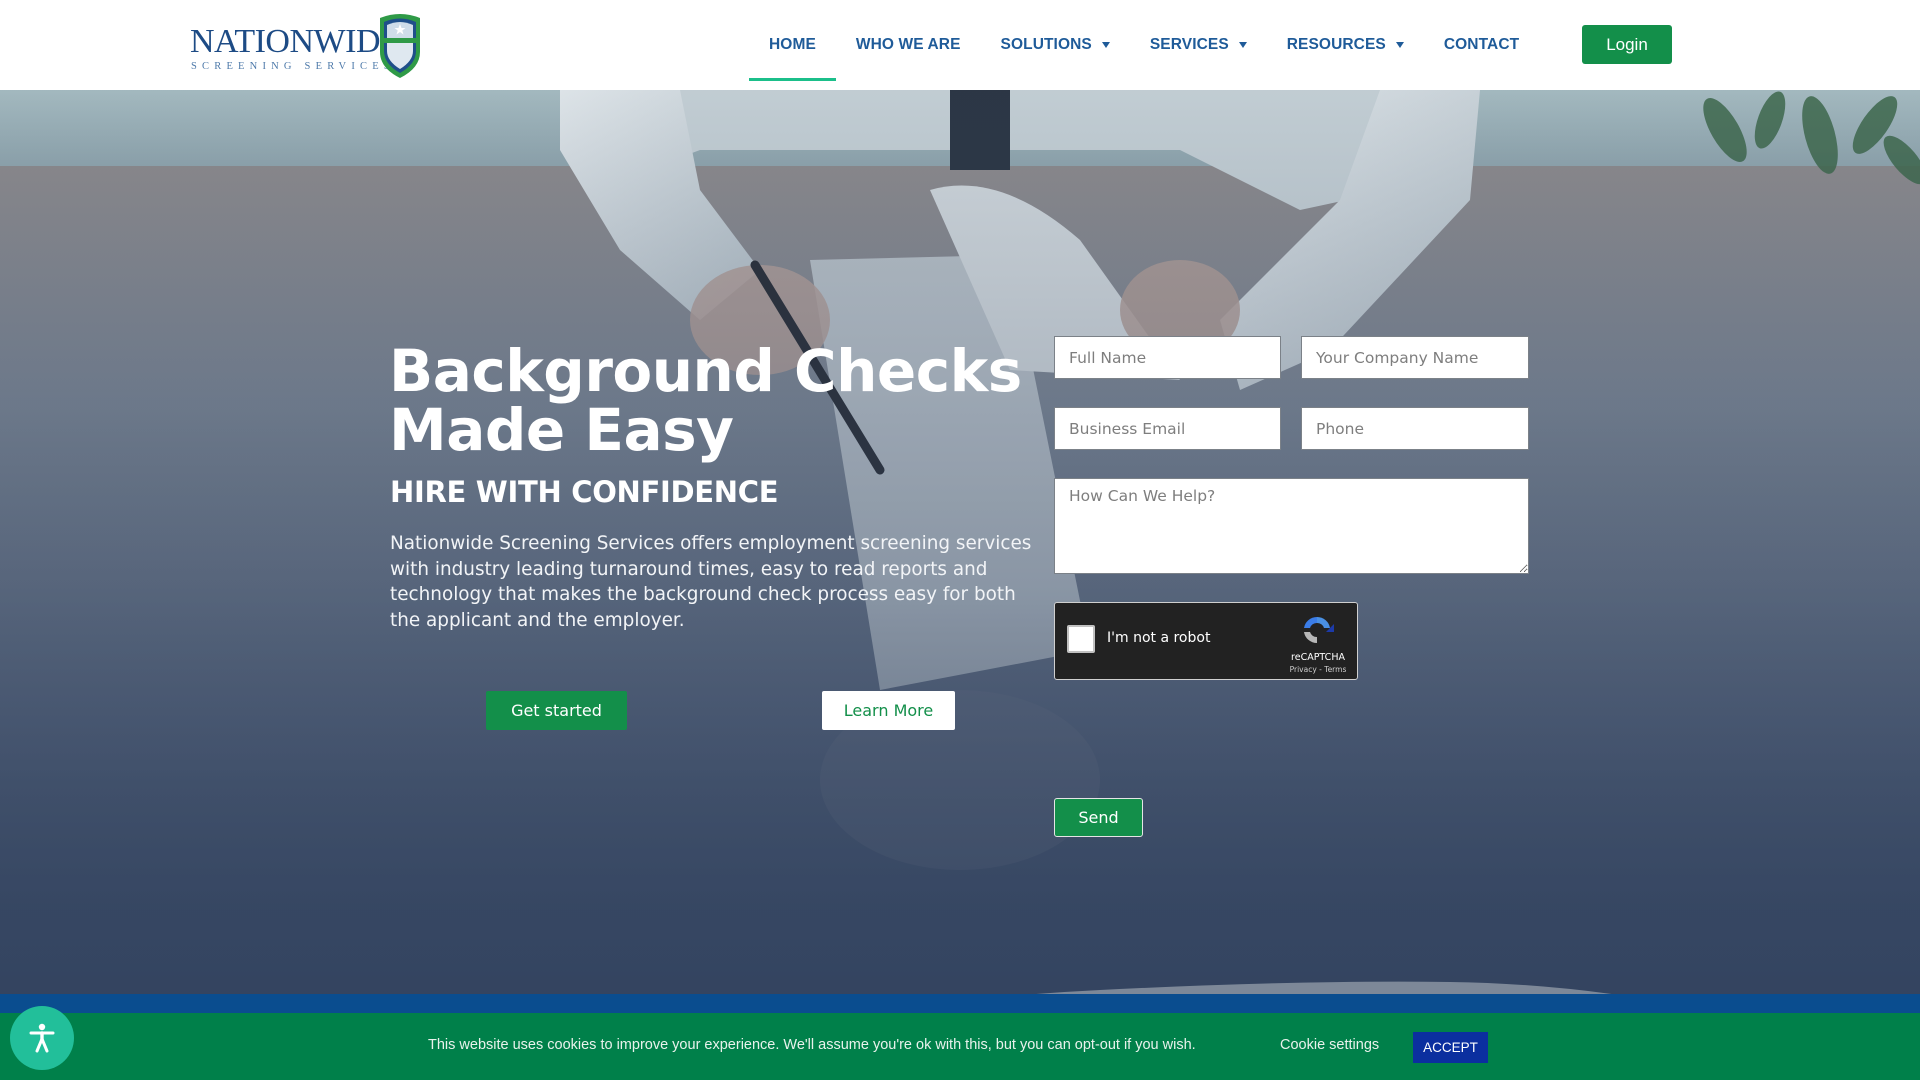 This screenshot has width=1920, height=1080. I want to click on accessibility-person-icon, so click(42, 1038).